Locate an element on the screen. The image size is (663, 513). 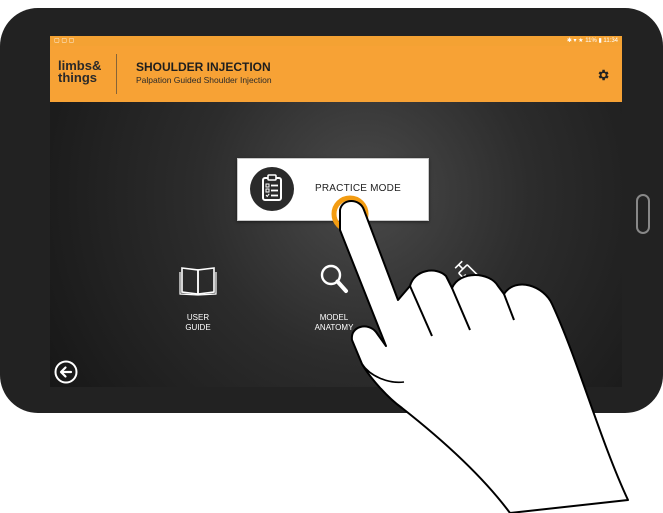
user-guide-button: USER GUIDE is located at coordinates (198, 298).